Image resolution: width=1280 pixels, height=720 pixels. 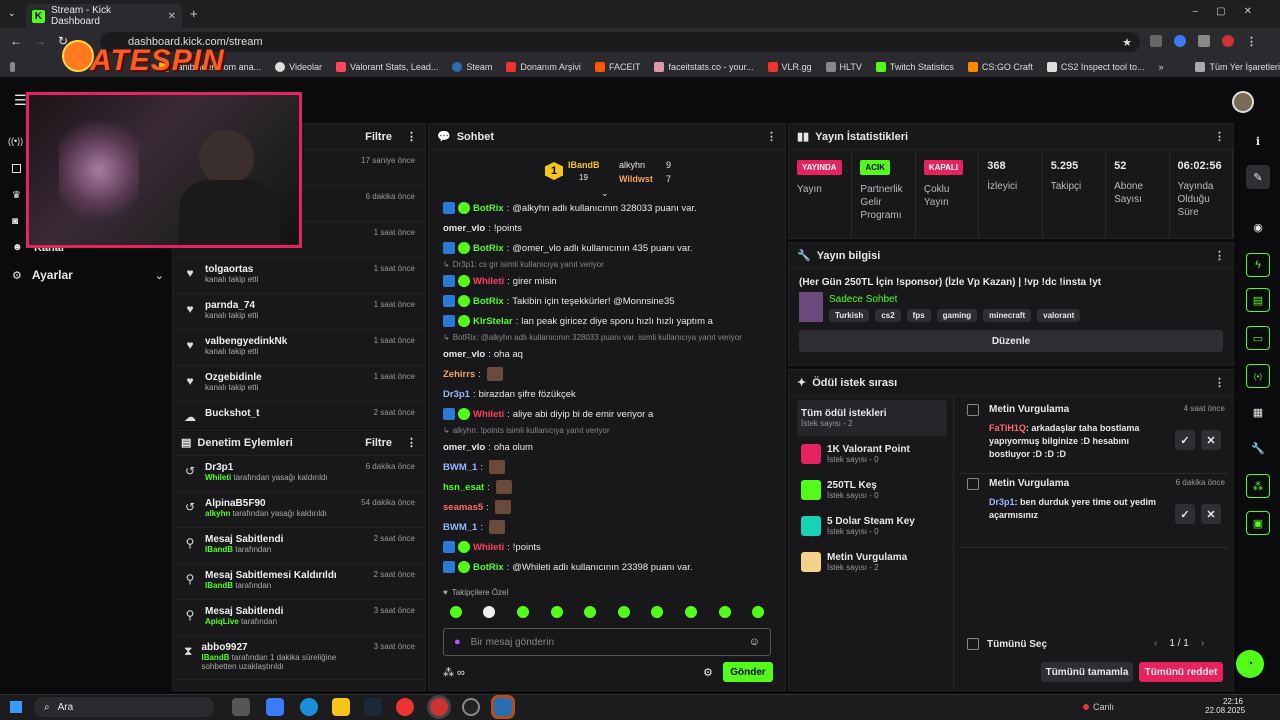 What do you see at coordinates (1231, 11) in the screenshot?
I see `window-controls: –▢✕` at bounding box center [1231, 11].